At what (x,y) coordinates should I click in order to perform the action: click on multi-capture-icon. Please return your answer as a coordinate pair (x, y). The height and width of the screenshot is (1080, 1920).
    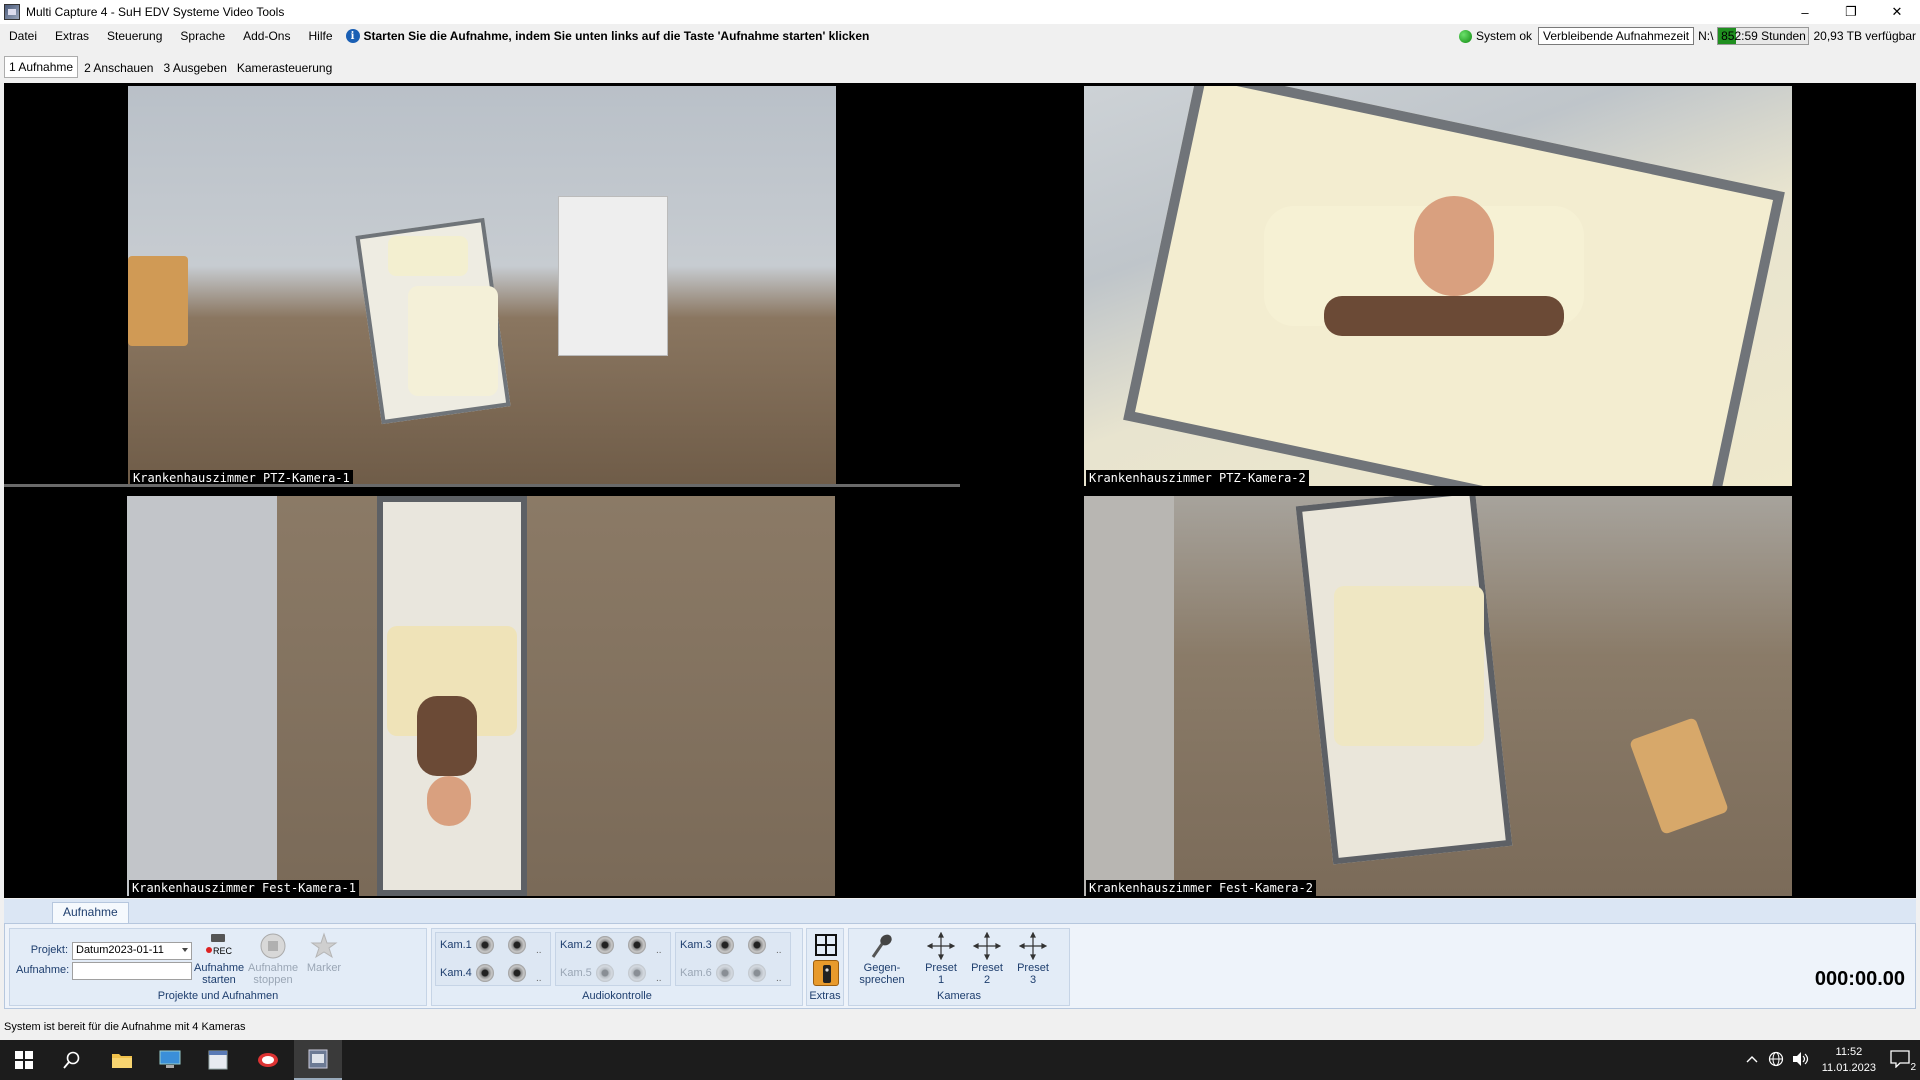
    Looking at the image, I should click on (318, 1059).